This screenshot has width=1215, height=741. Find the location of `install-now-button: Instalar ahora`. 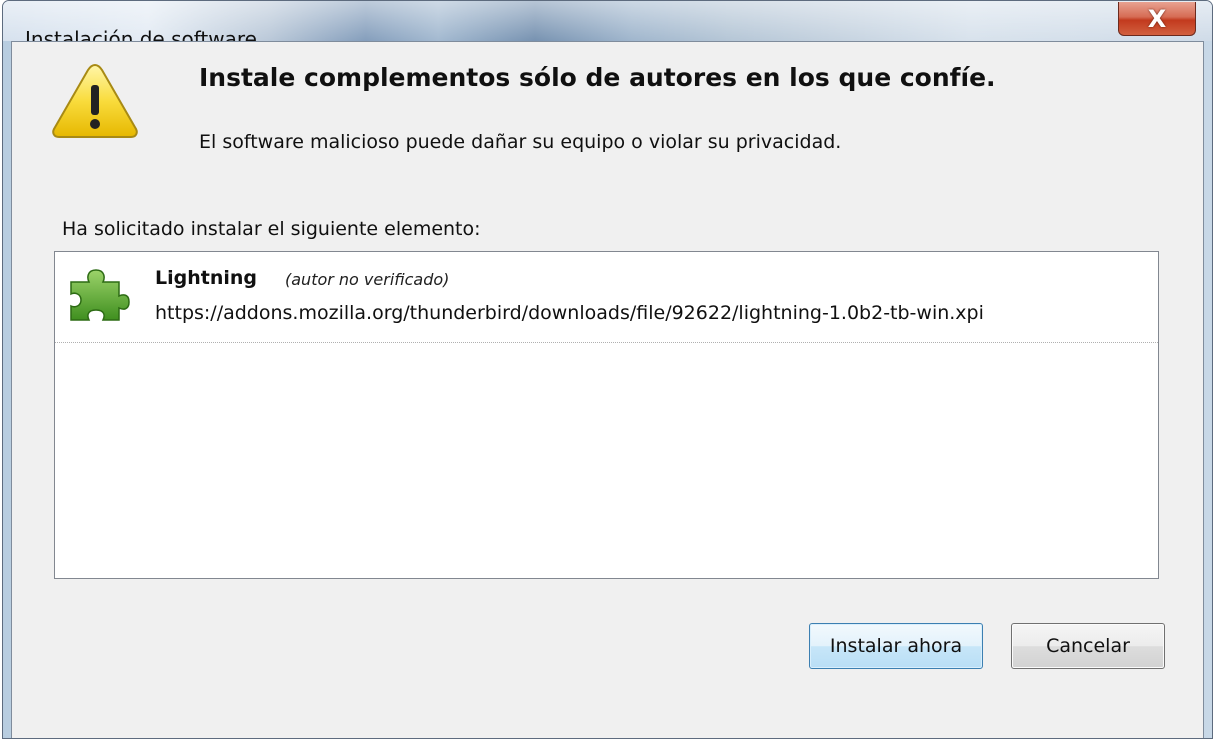

install-now-button: Instalar ahora is located at coordinates (896, 646).